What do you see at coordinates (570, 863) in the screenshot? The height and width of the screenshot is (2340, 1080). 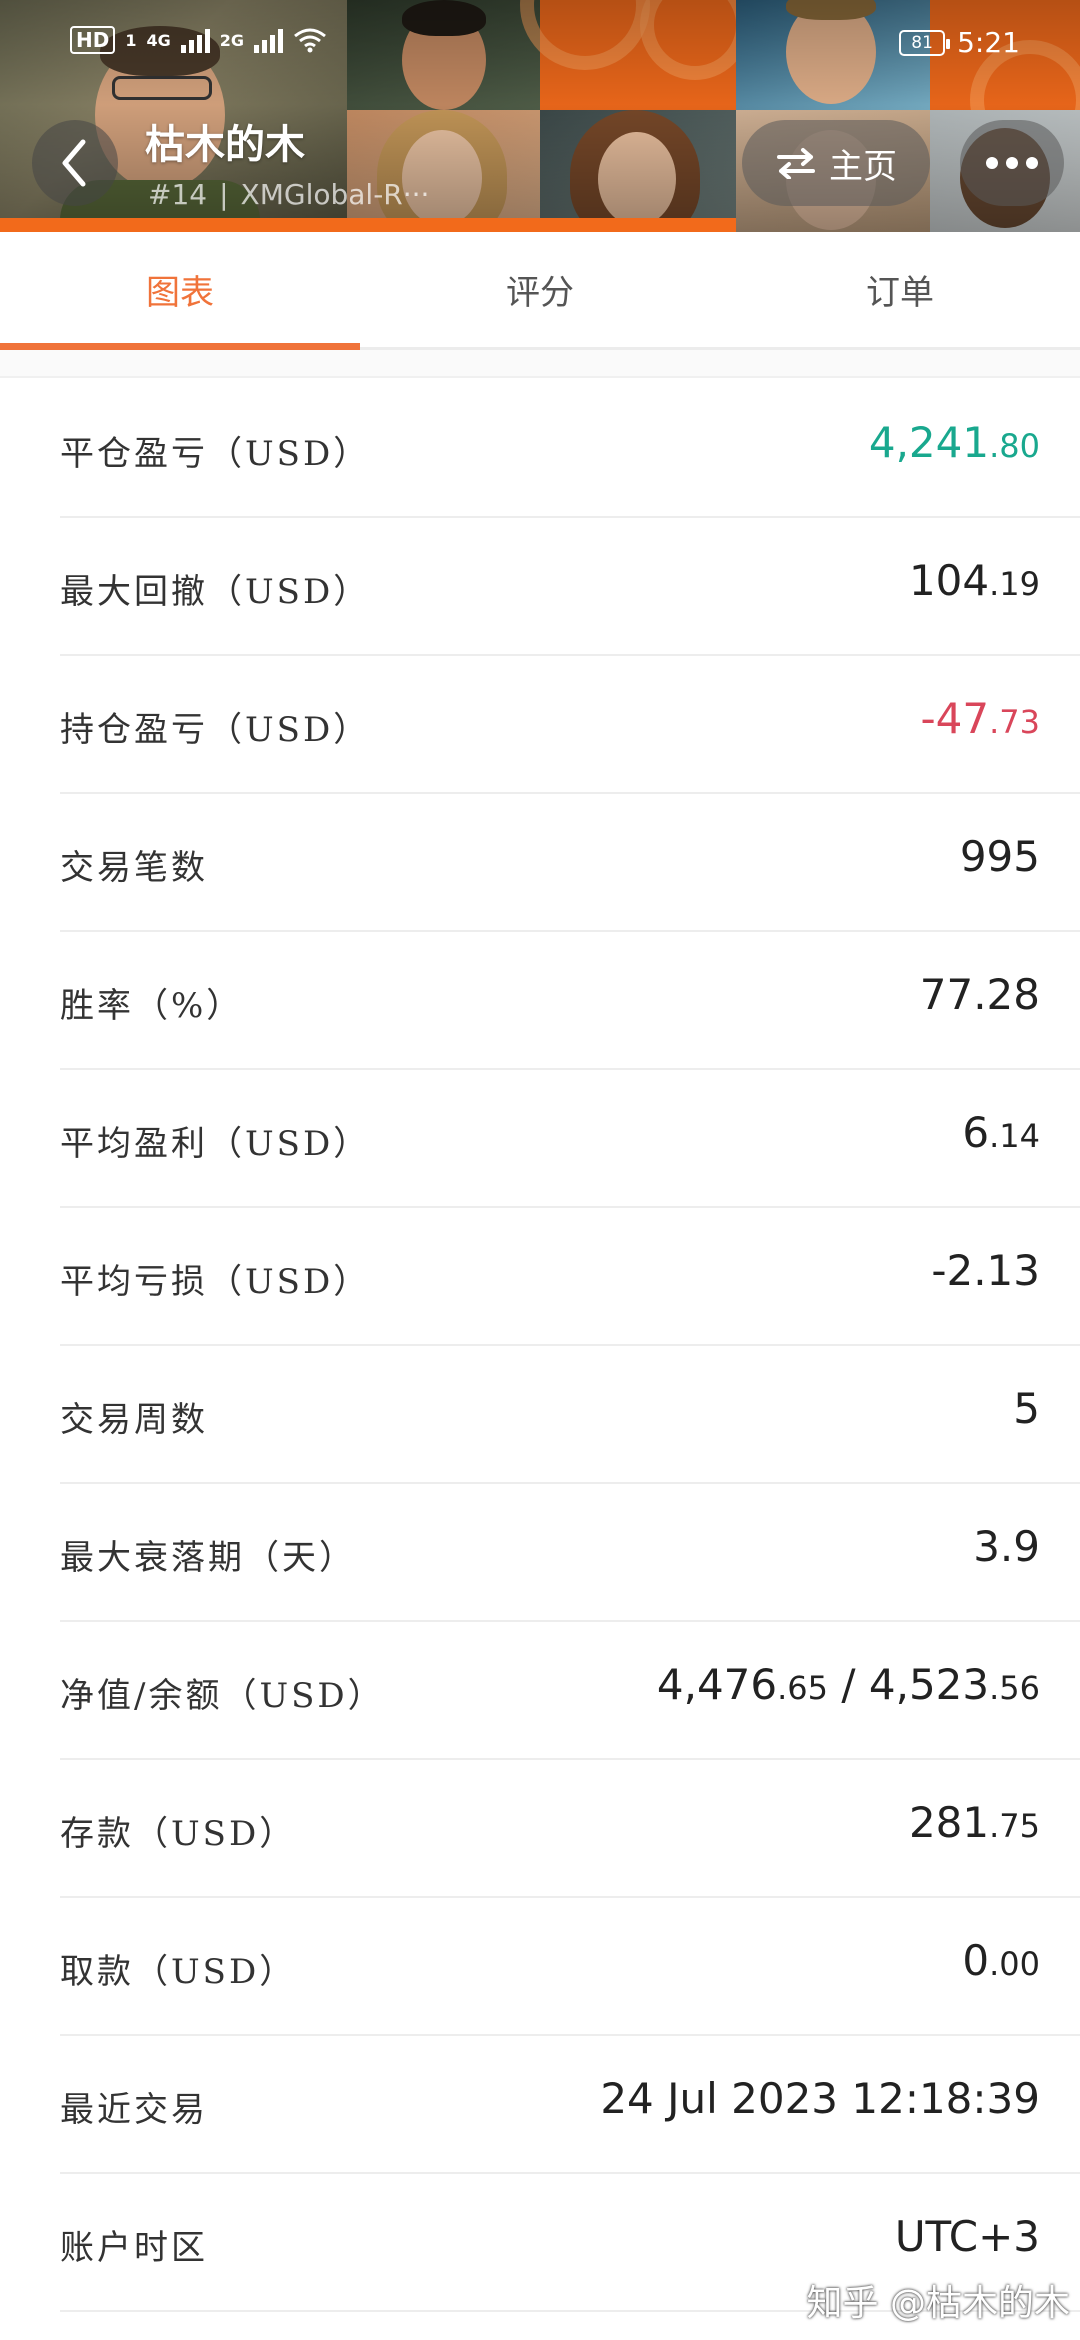 I see `stat-row-trade-count: 交易笔数 995` at bounding box center [570, 863].